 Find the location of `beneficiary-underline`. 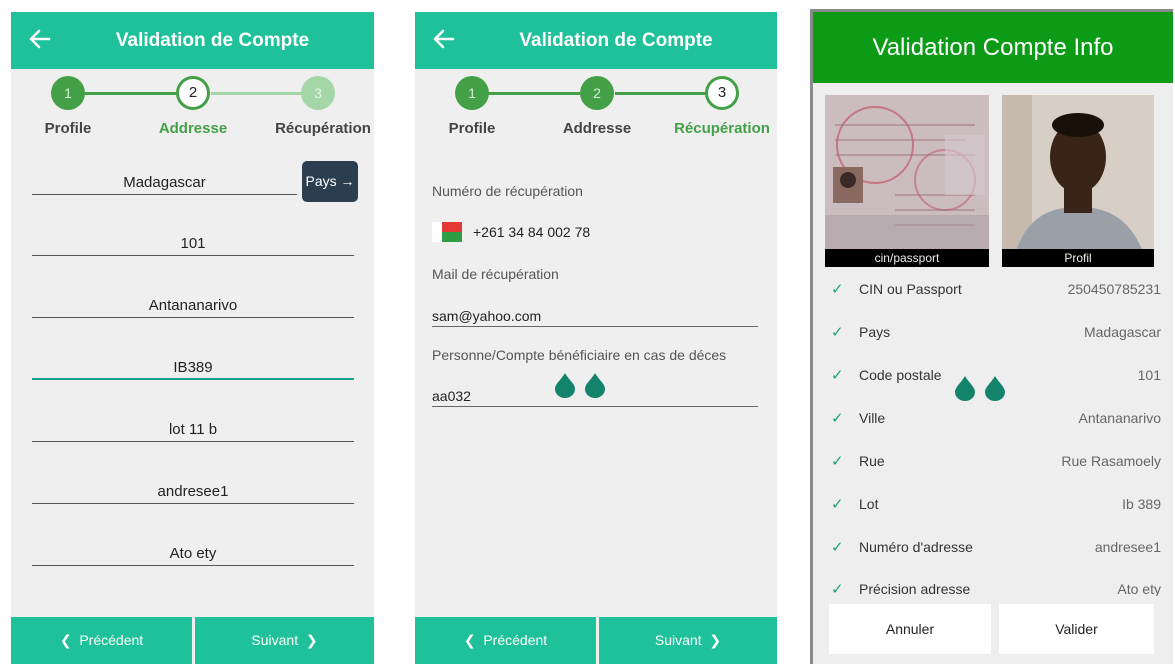

beneficiary-underline is located at coordinates (595, 406).